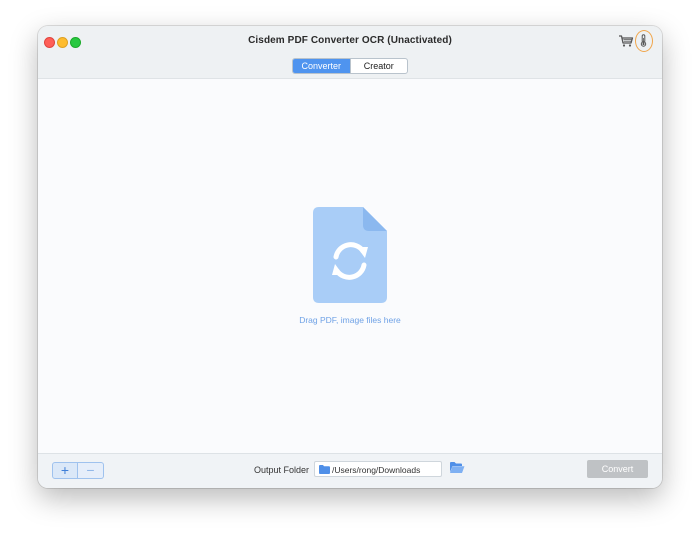 This screenshot has height=538, width=700. I want to click on thermometer-button, so click(644, 41).